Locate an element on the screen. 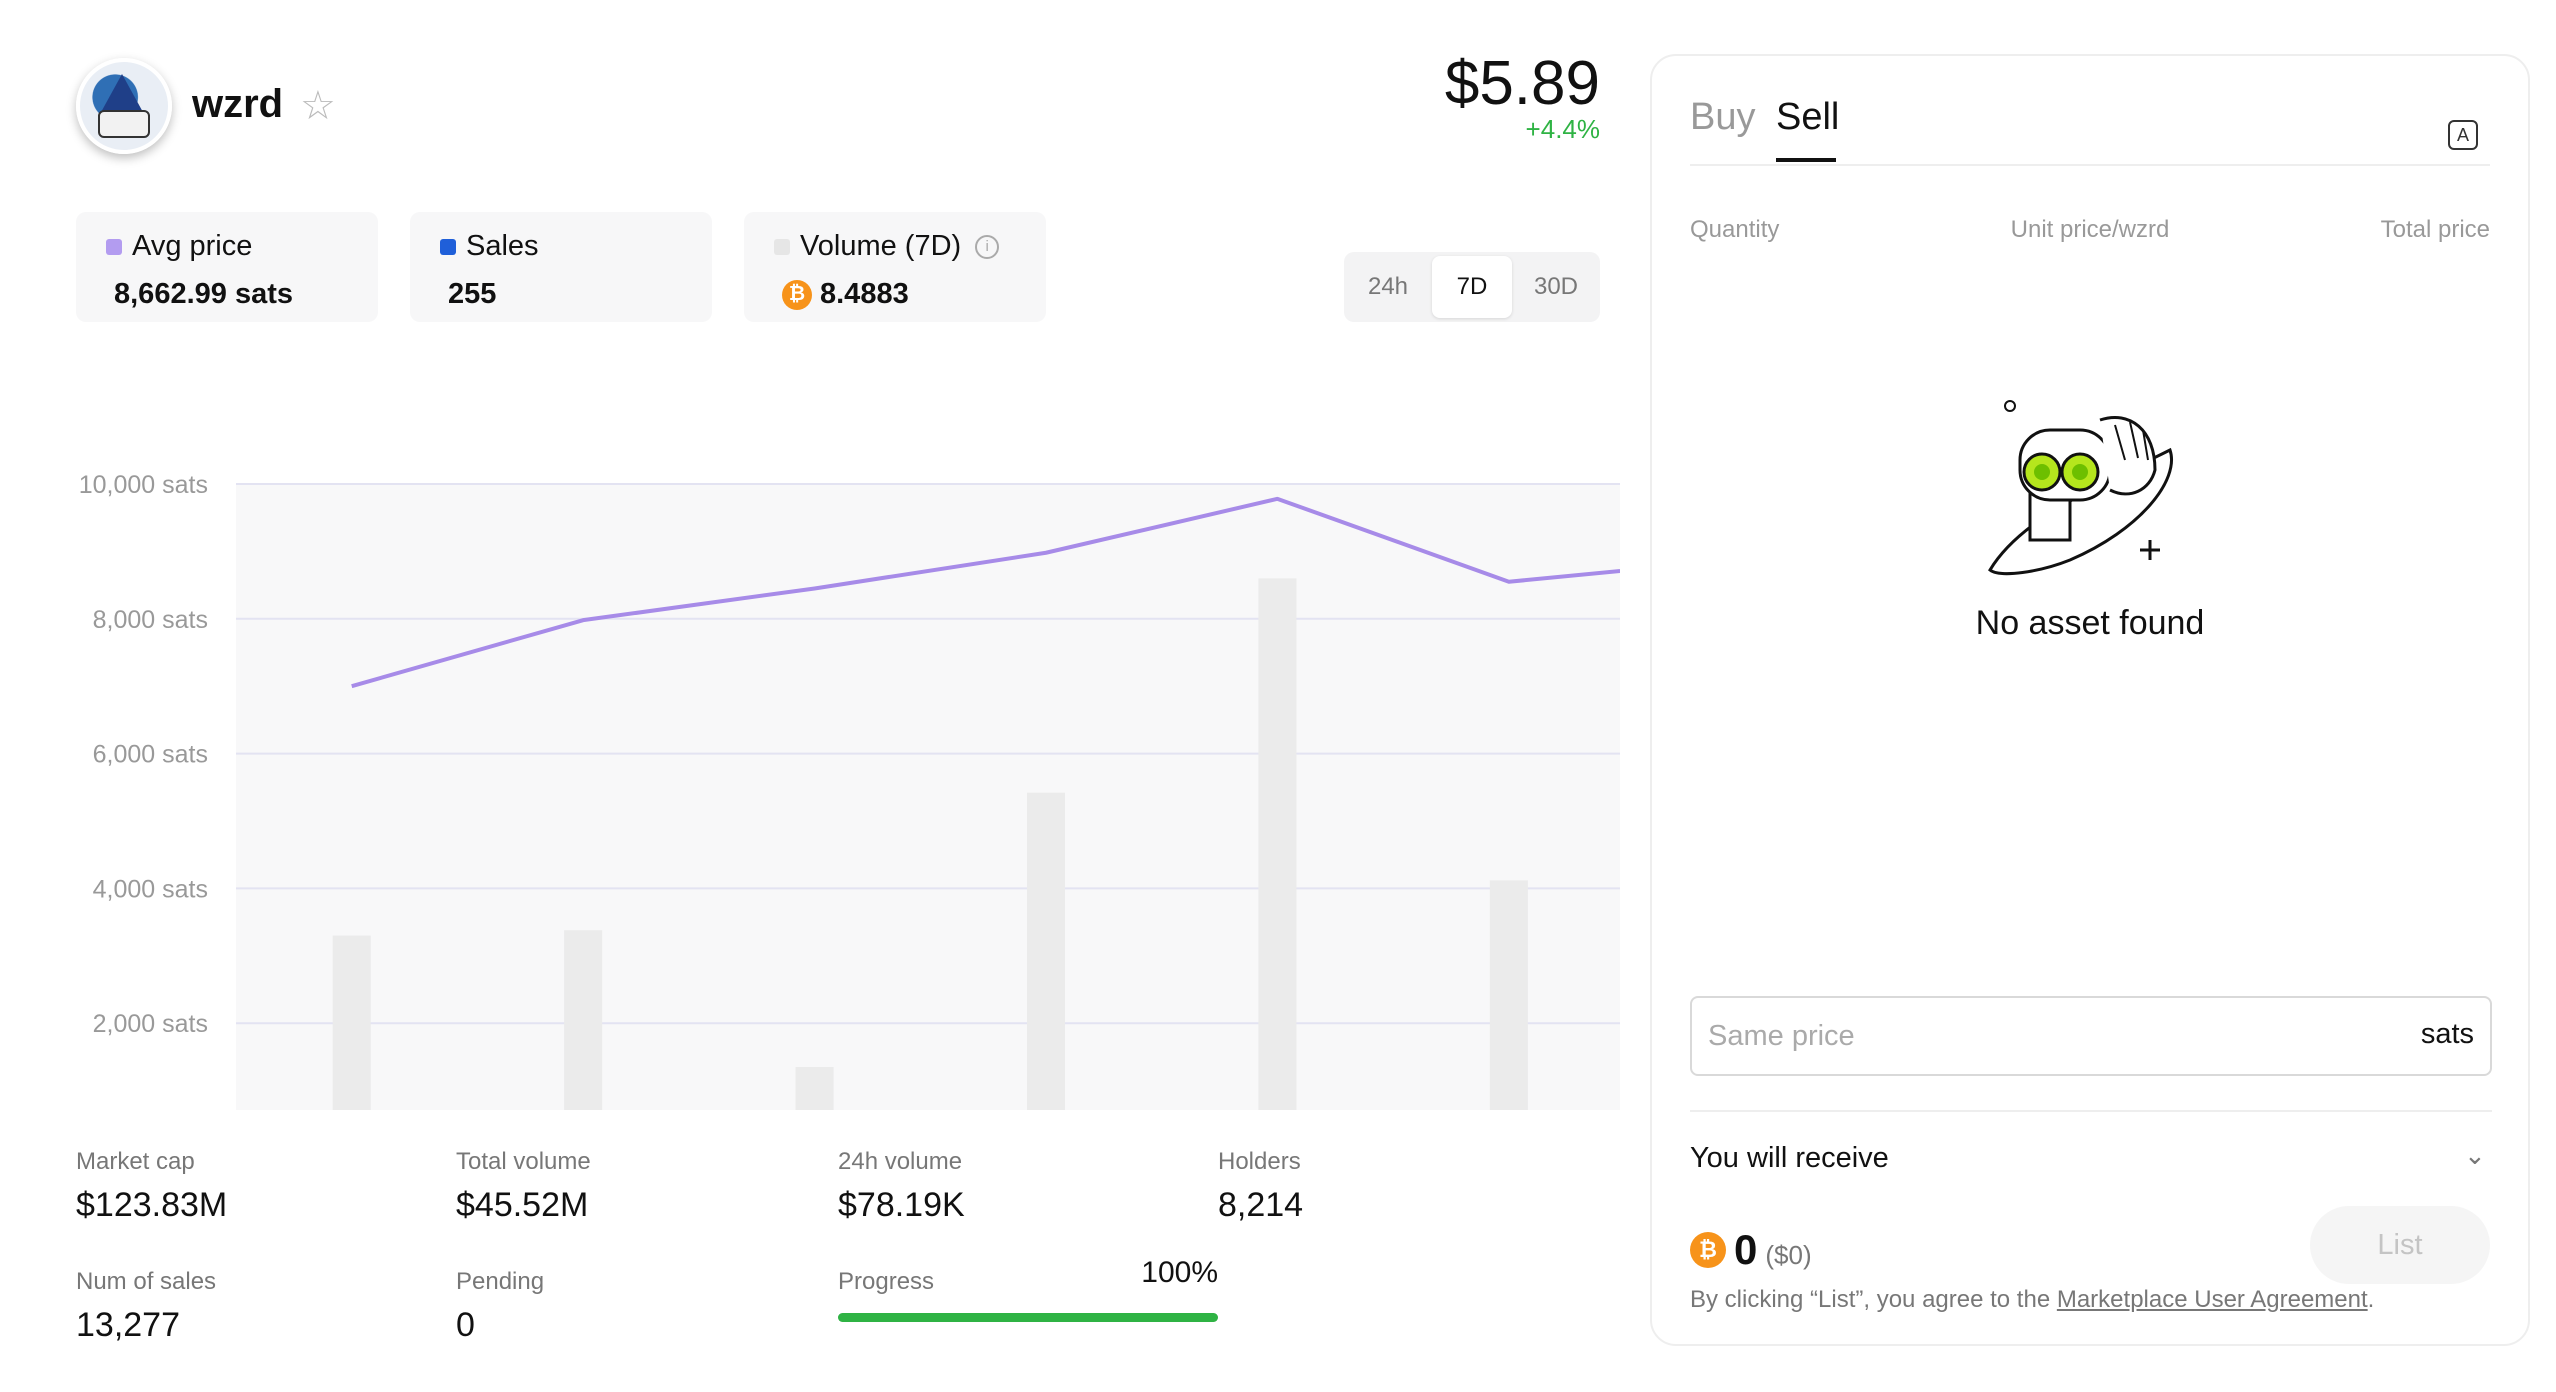 The width and height of the screenshot is (2556, 1392). pending-value: 0 is located at coordinates (465, 1325).